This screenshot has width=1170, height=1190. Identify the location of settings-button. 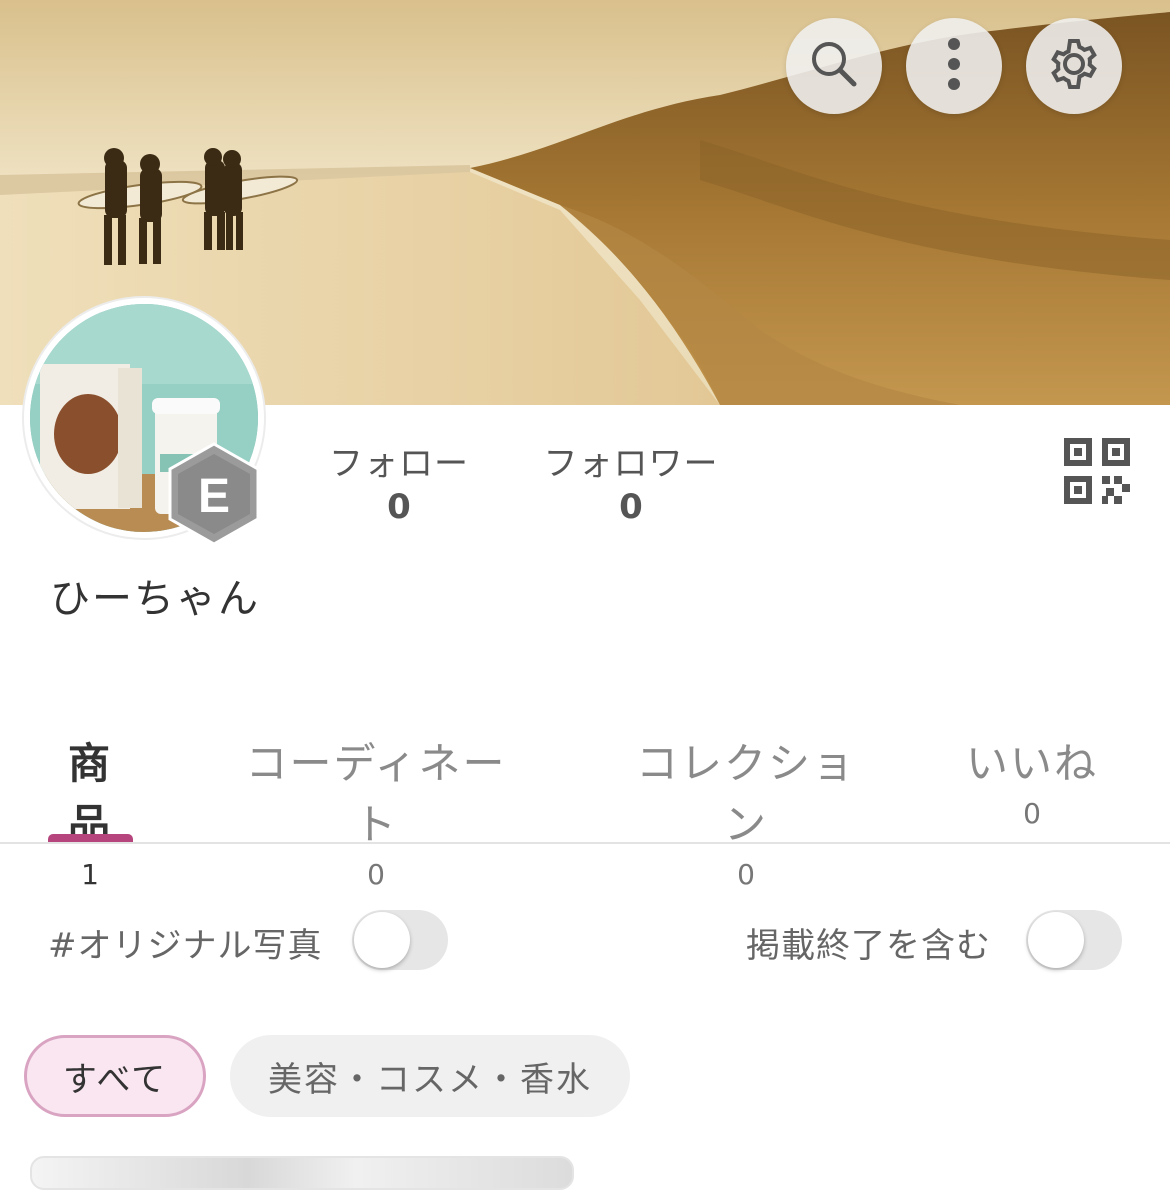
(1074, 66).